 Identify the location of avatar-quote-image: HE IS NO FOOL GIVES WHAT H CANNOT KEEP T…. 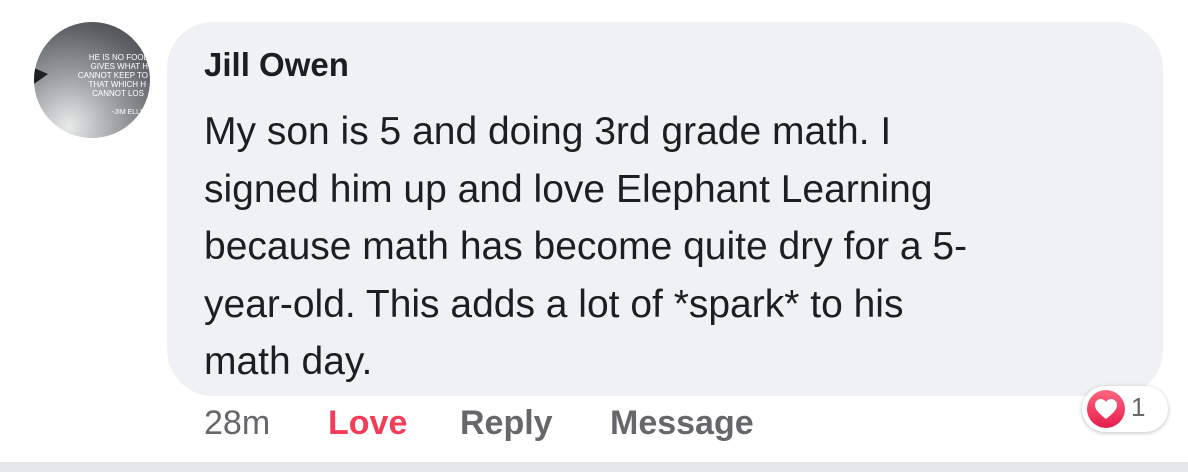
(91, 84).